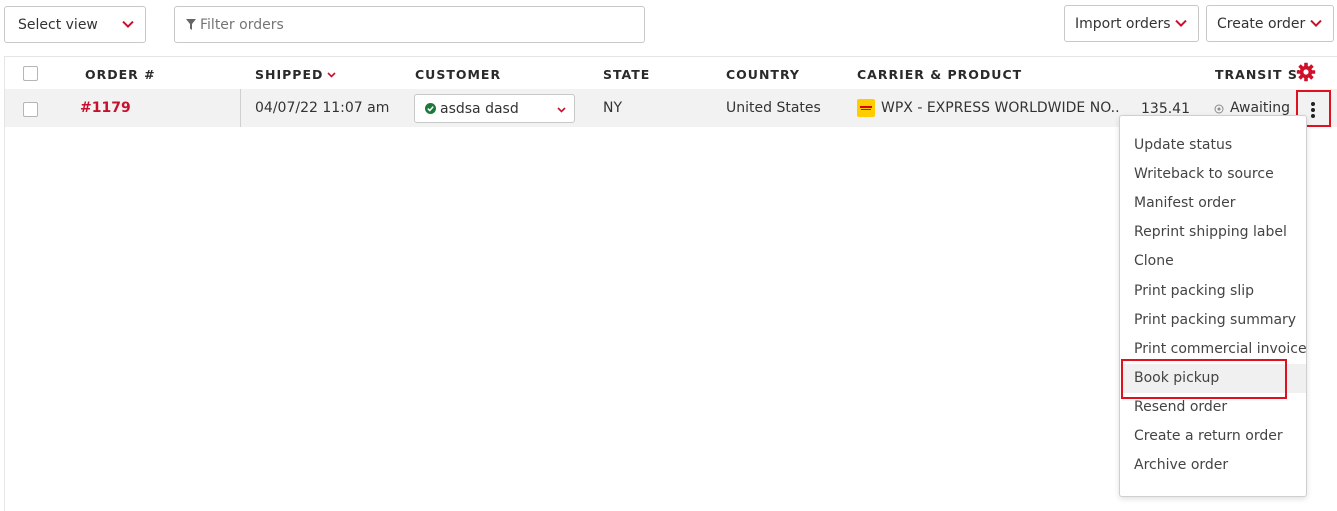 The image size is (1337, 511). Describe the element at coordinates (1215, 320) in the screenshot. I see `menu-item-print-packing-summary: Print packing summary` at that location.